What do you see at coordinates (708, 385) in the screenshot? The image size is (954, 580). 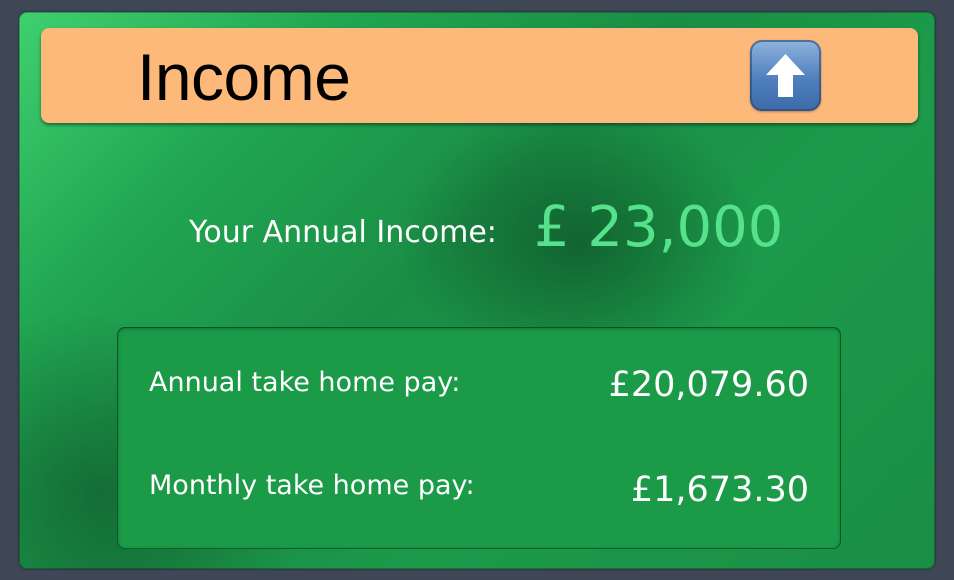 I see `annual-take-home-value: £20,079.60` at bounding box center [708, 385].